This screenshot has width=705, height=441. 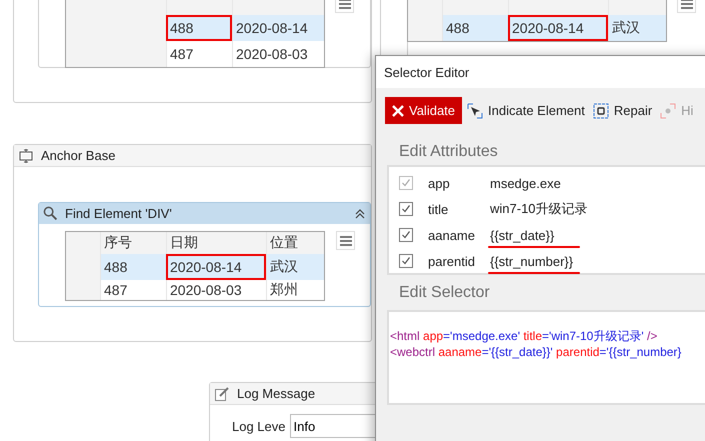 What do you see at coordinates (398, 110) in the screenshot?
I see `close-icon` at bounding box center [398, 110].